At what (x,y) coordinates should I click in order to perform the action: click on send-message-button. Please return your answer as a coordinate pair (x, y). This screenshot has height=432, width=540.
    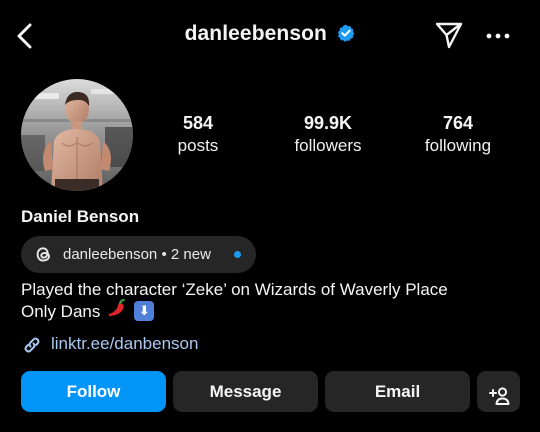
    Looking at the image, I should click on (449, 35).